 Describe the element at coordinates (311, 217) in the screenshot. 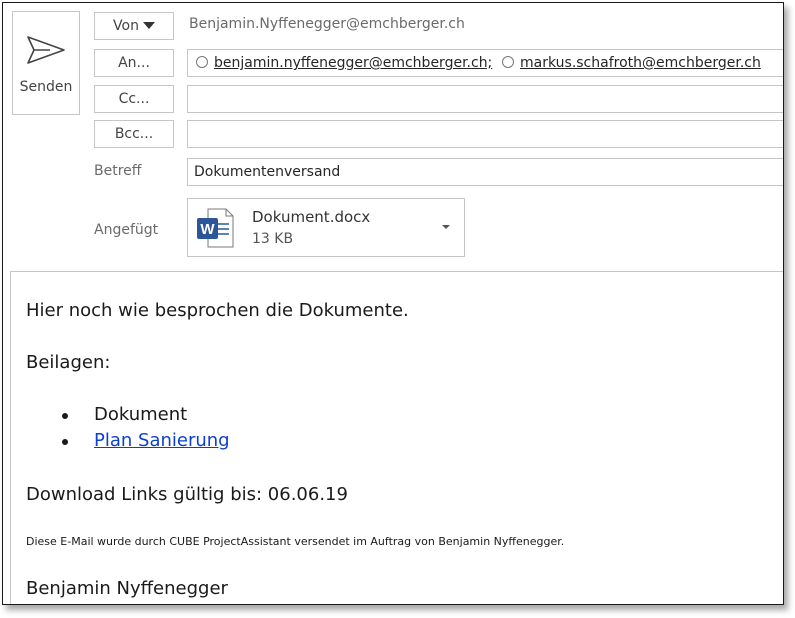

I see `attachment-name: Dokument.docx` at that location.